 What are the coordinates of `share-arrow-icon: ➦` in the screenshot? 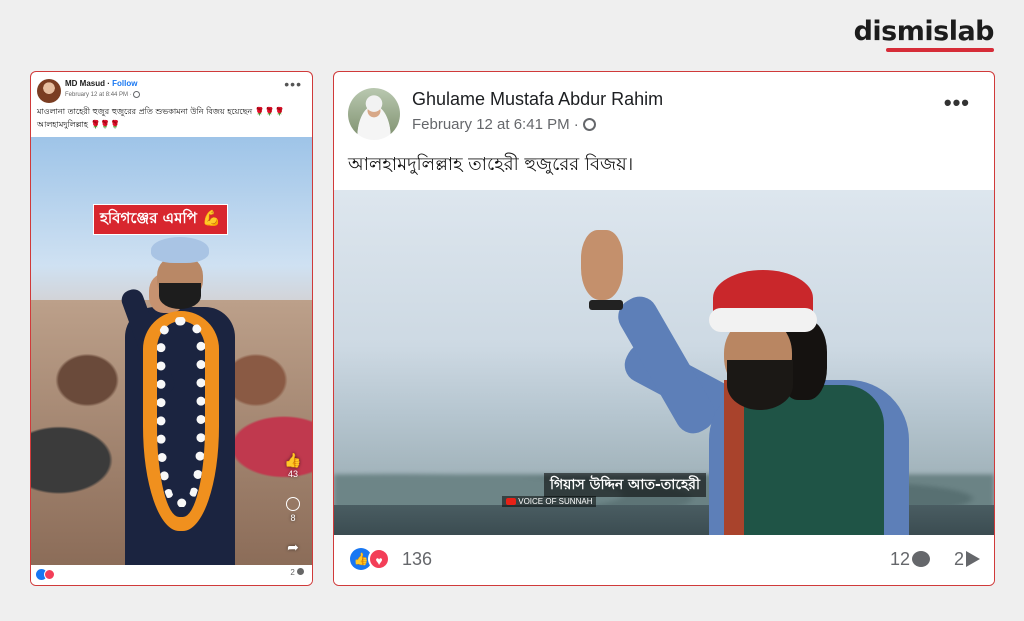 It's located at (293, 547).